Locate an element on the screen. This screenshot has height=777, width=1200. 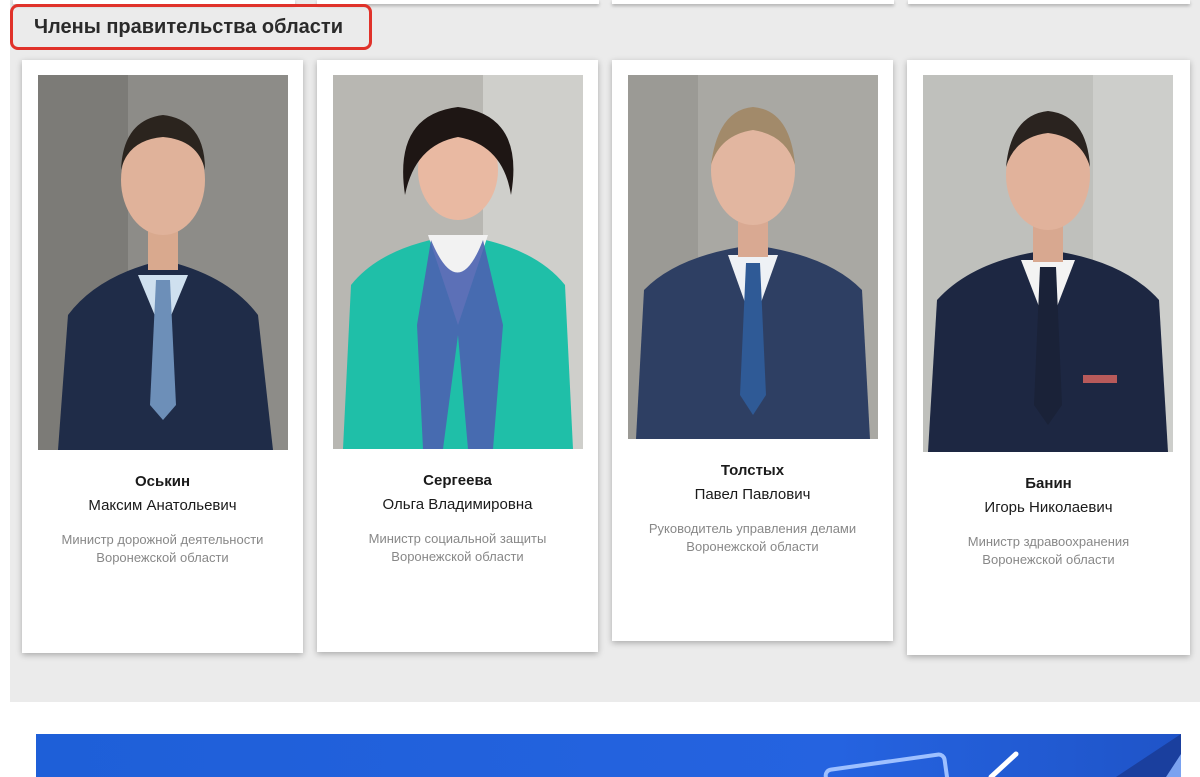
member-position-line1: Руководитель управления делами is located at coordinates (752, 528).